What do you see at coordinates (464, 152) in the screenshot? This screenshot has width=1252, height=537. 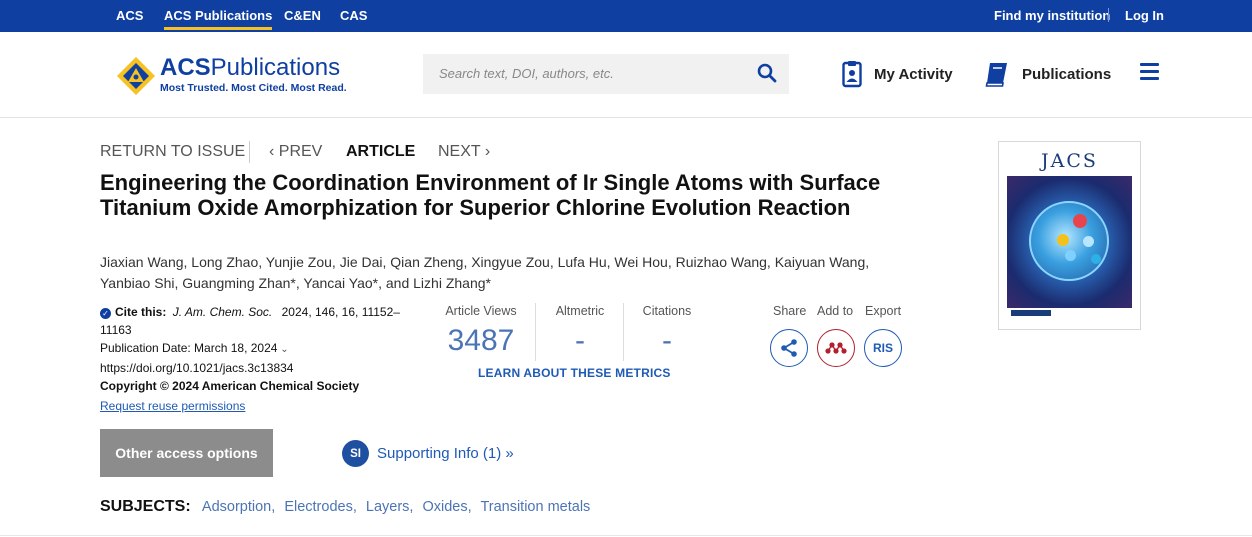 I see `next-link: NEXT ›` at bounding box center [464, 152].